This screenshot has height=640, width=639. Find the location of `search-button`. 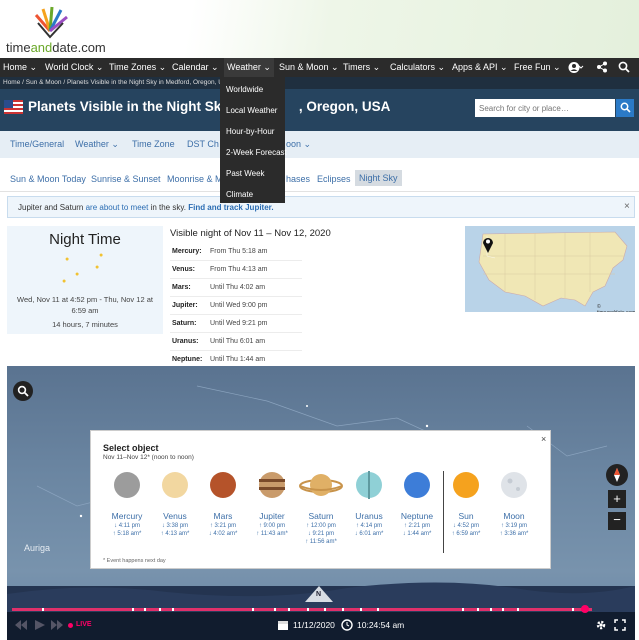

search-button is located at coordinates (625, 108).